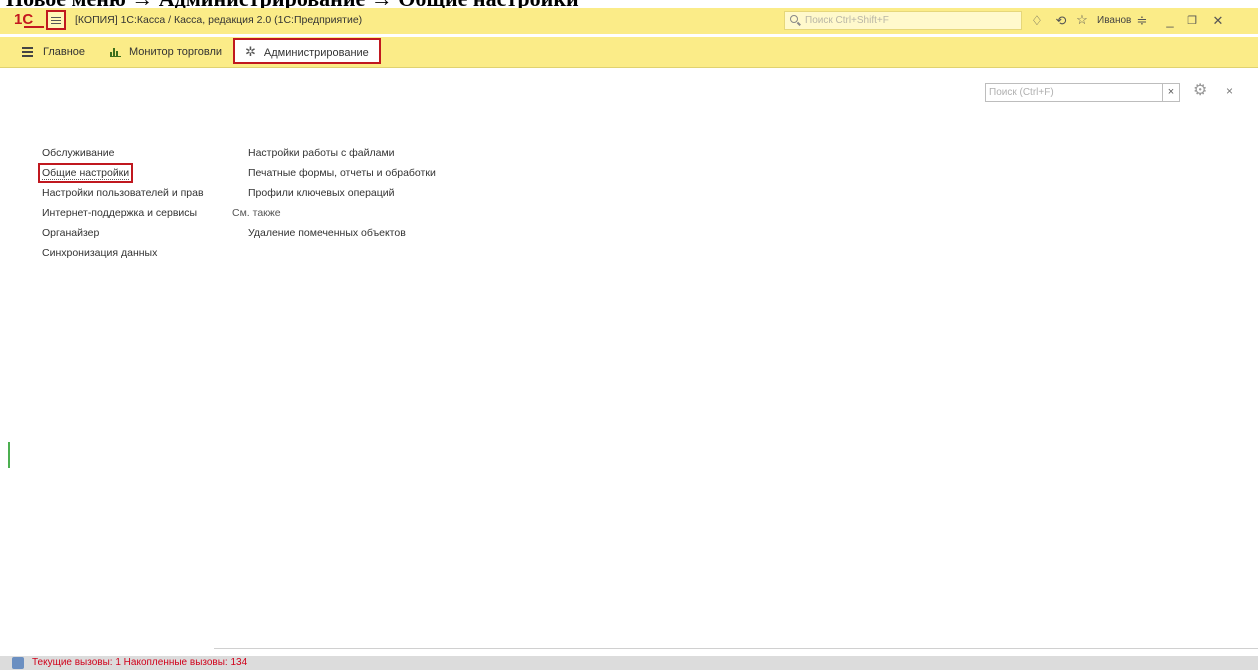  What do you see at coordinates (1142, 21) in the screenshot?
I see `settings-menu-icon: ≑` at bounding box center [1142, 21].